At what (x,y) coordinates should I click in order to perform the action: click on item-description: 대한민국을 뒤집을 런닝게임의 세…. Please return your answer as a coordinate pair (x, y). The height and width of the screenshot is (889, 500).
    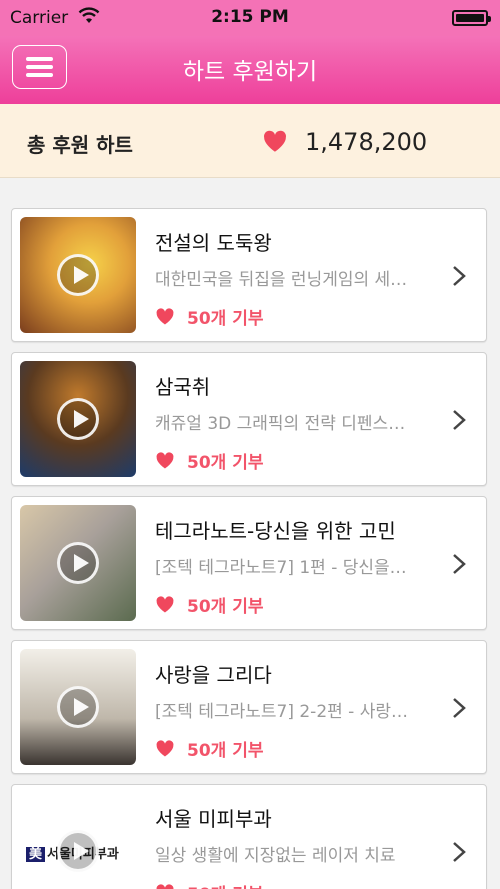
    Looking at the image, I should click on (281, 280).